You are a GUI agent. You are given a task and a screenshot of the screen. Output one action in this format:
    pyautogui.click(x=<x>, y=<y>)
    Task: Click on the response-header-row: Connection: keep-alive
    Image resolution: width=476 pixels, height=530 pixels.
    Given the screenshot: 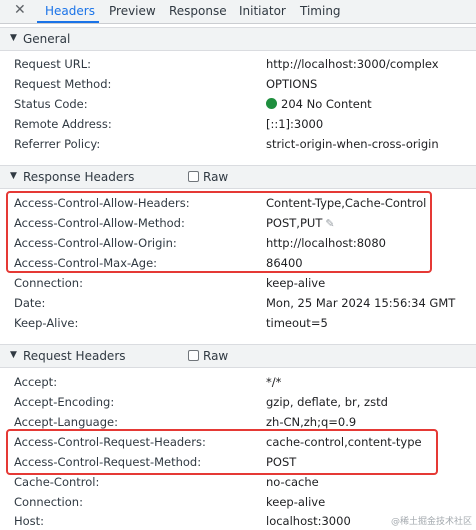 What is the action you would take?
    pyautogui.click(x=238, y=283)
    